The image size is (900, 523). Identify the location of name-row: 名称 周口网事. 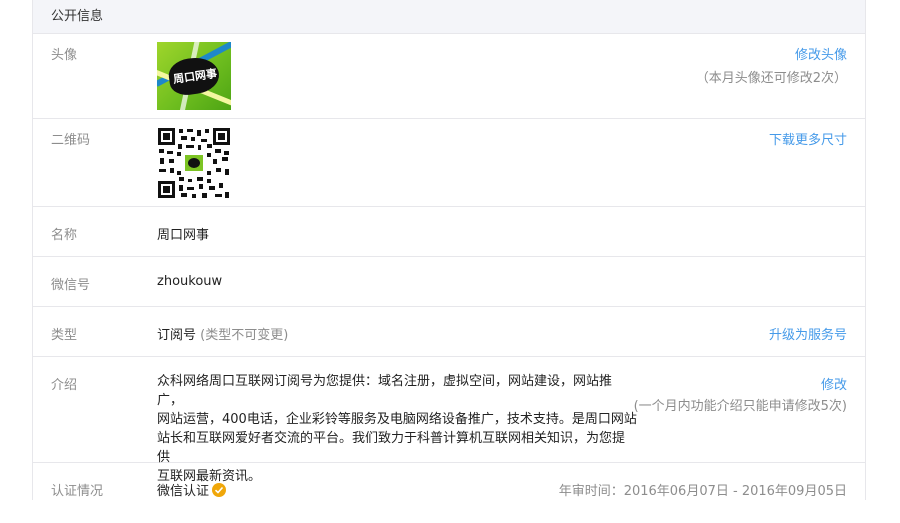
(449, 232).